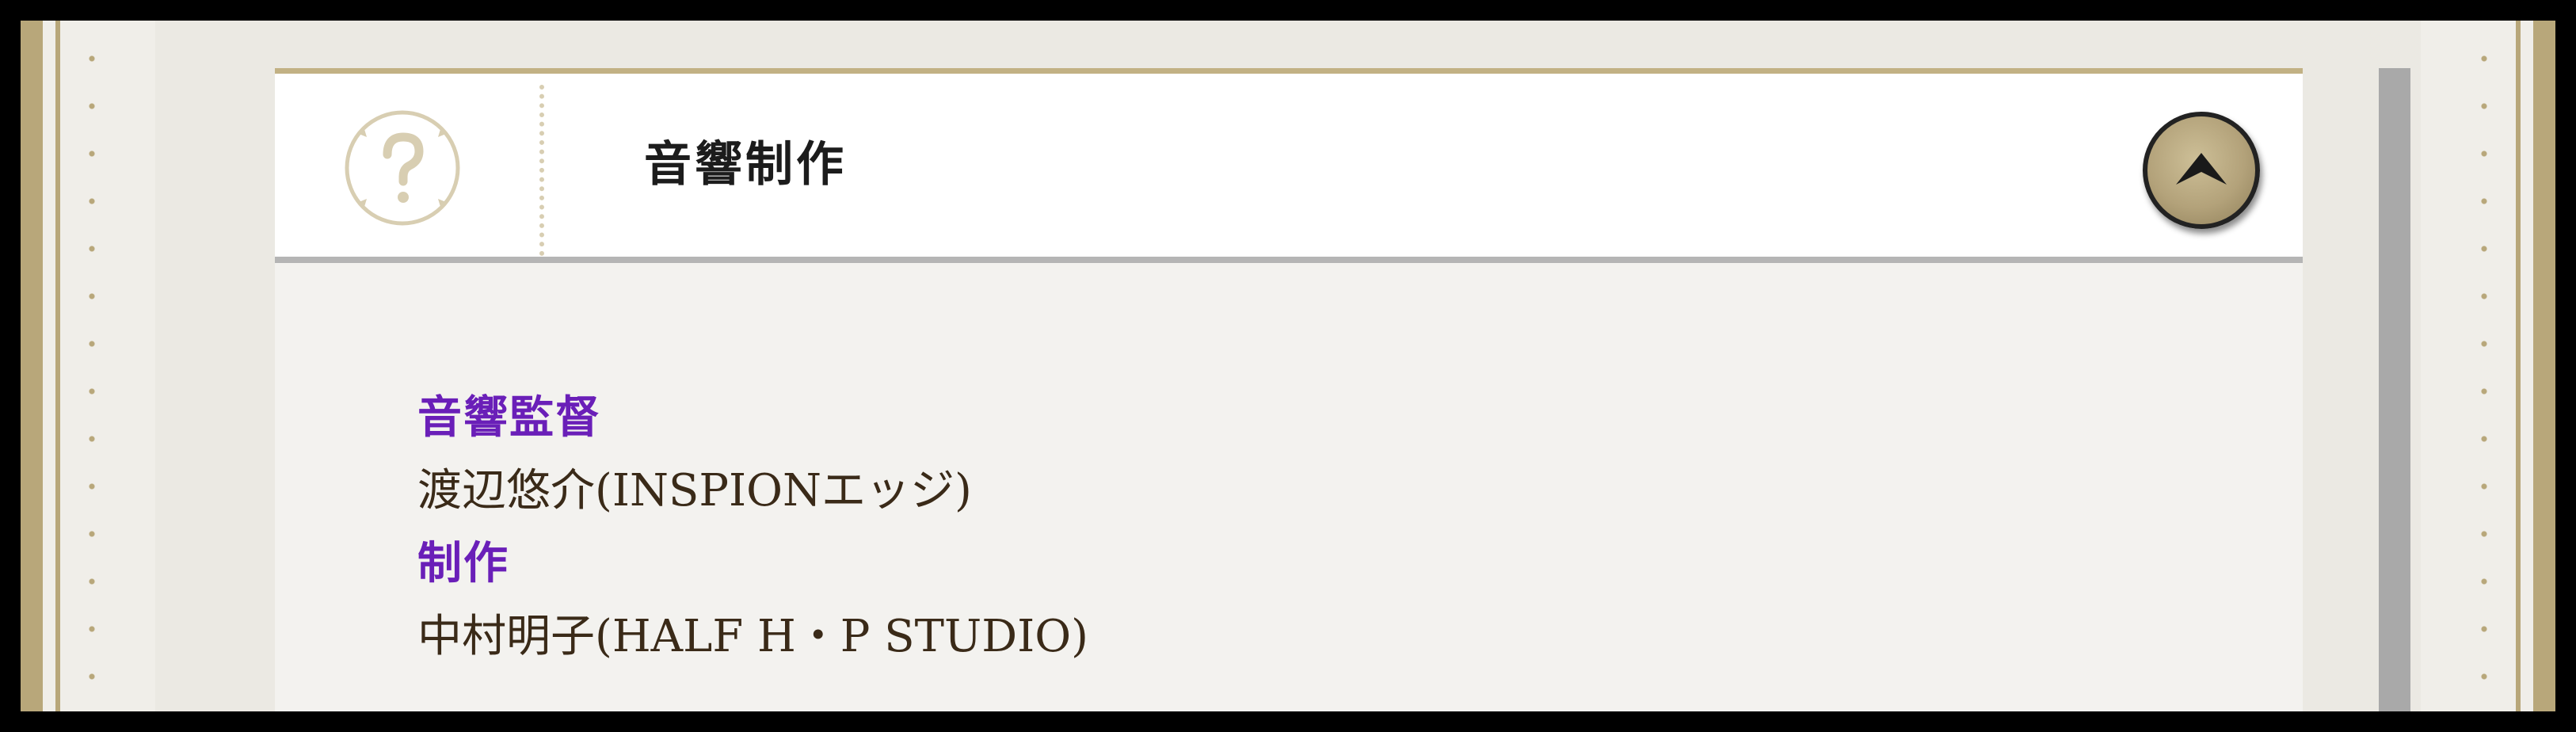 The height and width of the screenshot is (732, 2576). I want to click on right-gold-line, so click(2518, 366).